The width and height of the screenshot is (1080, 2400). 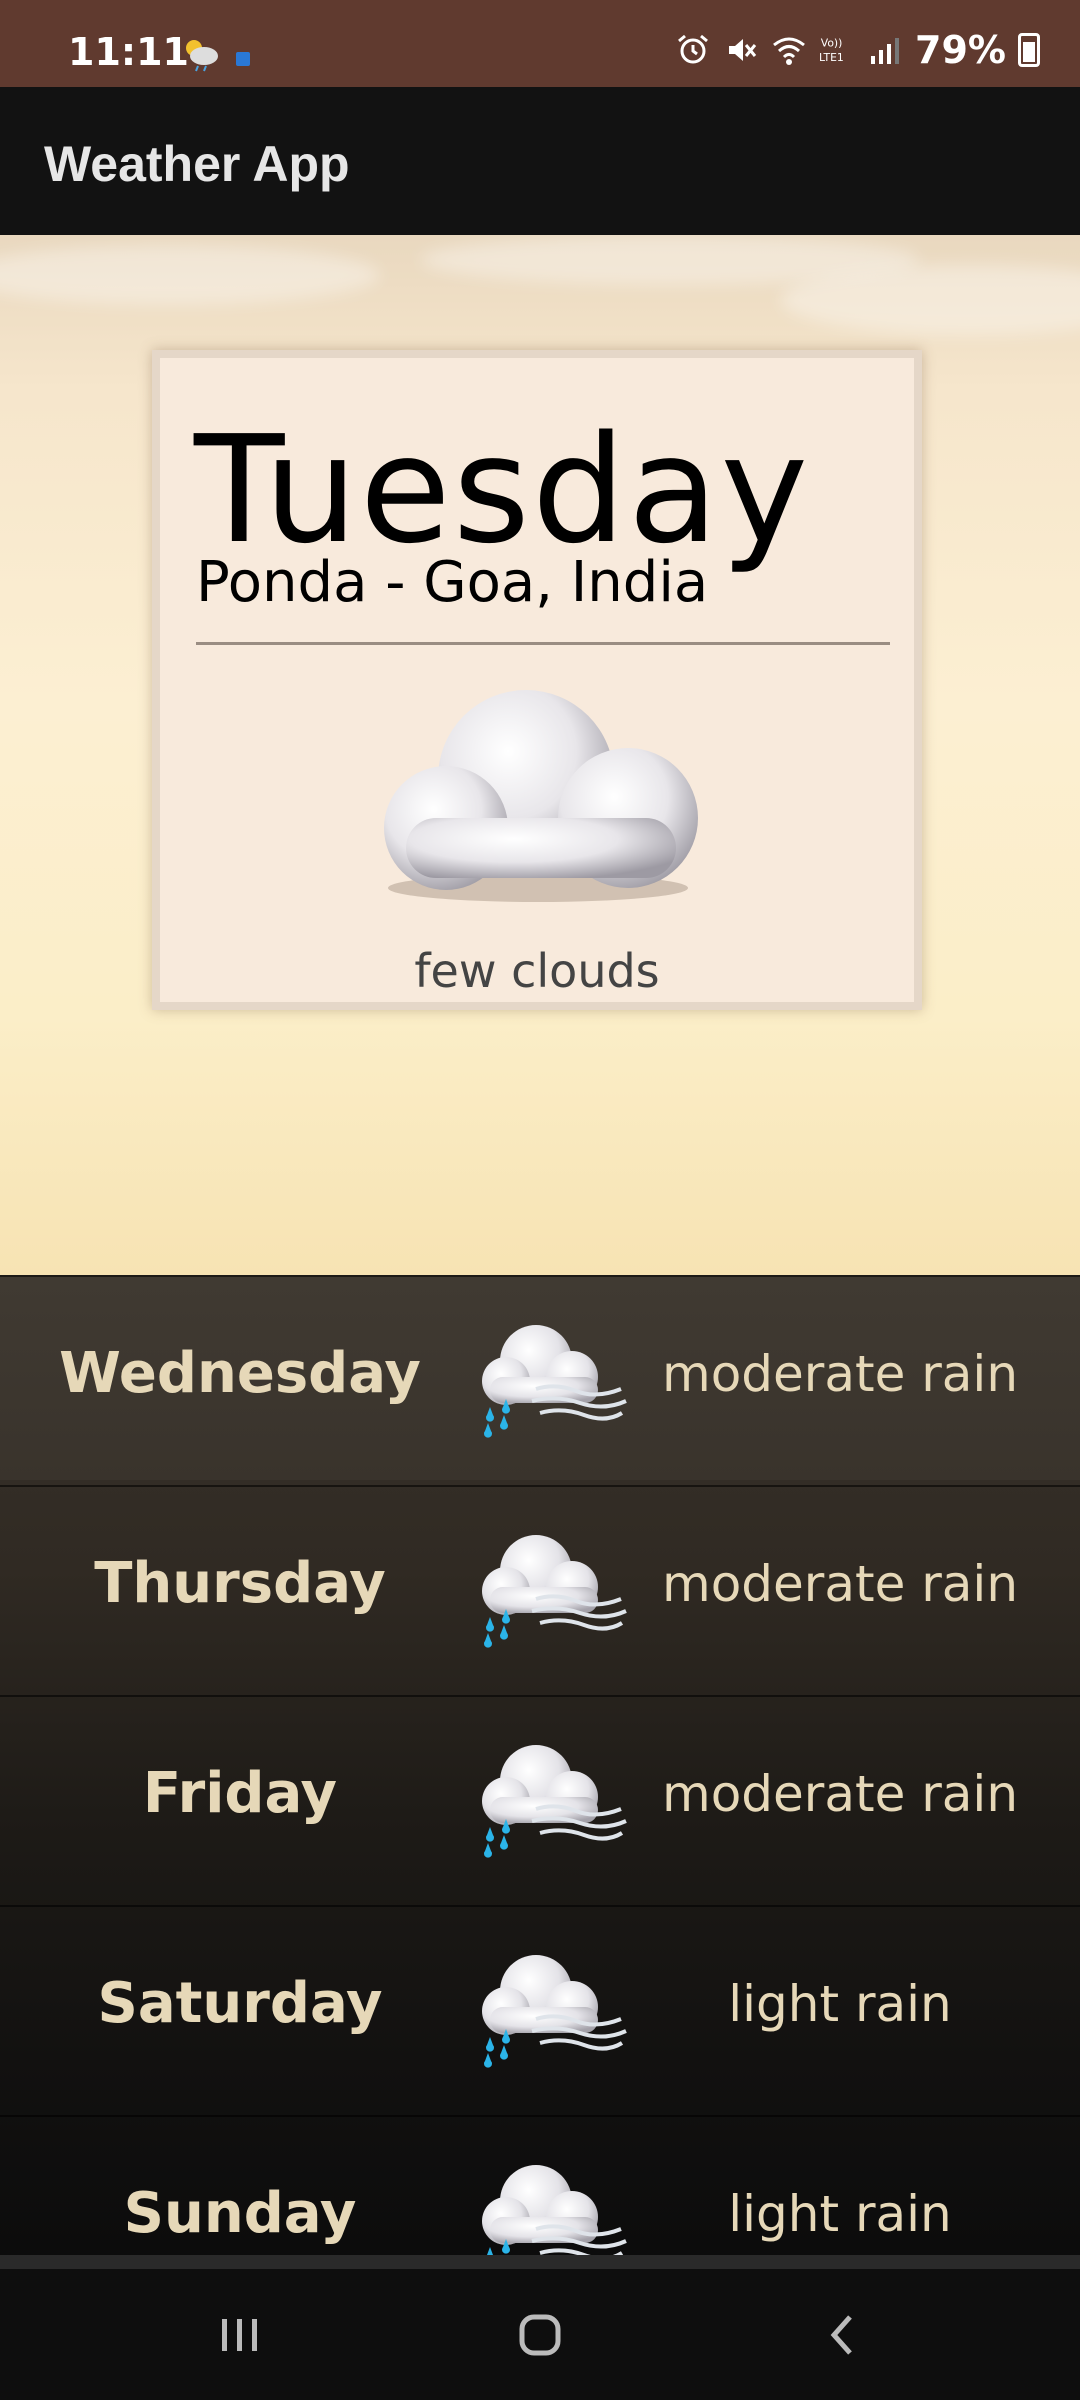 I want to click on weather-notification-icon, so click(x=202, y=56).